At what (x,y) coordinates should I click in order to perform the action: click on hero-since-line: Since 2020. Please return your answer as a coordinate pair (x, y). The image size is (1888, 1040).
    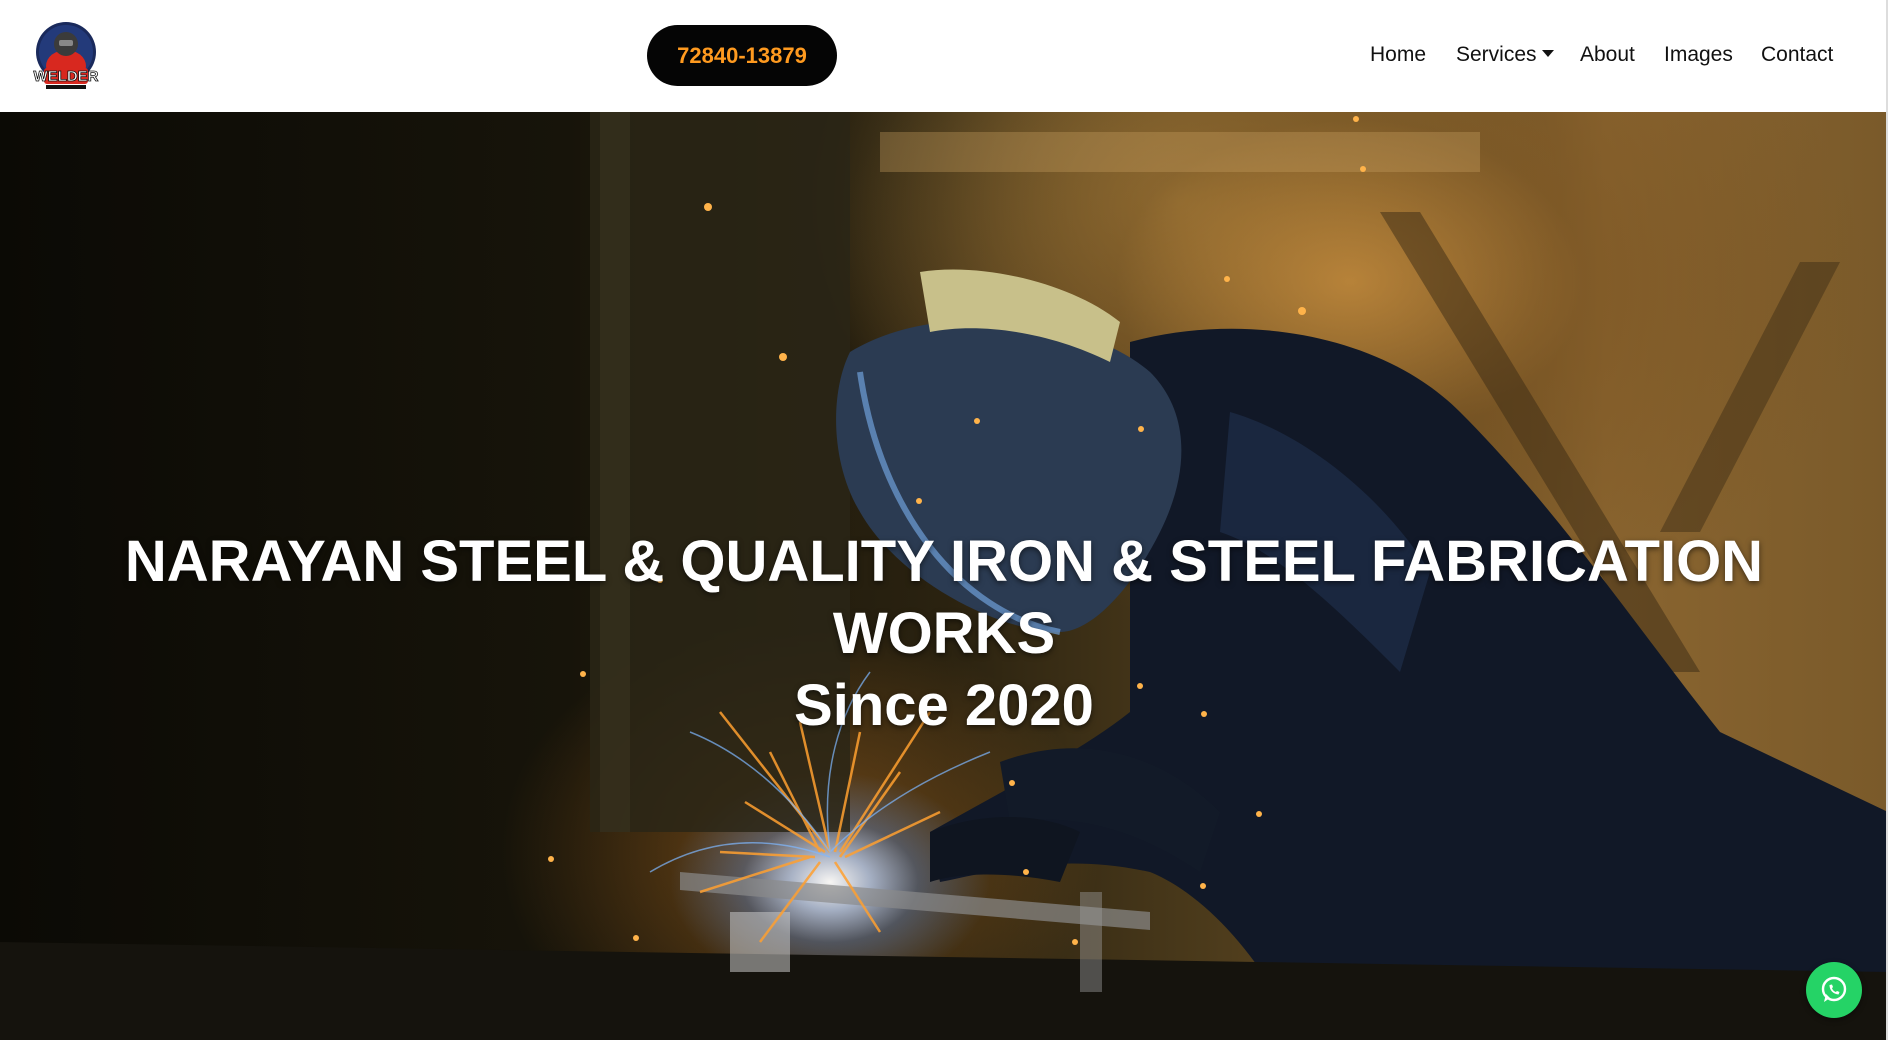
    Looking at the image, I should click on (944, 705).